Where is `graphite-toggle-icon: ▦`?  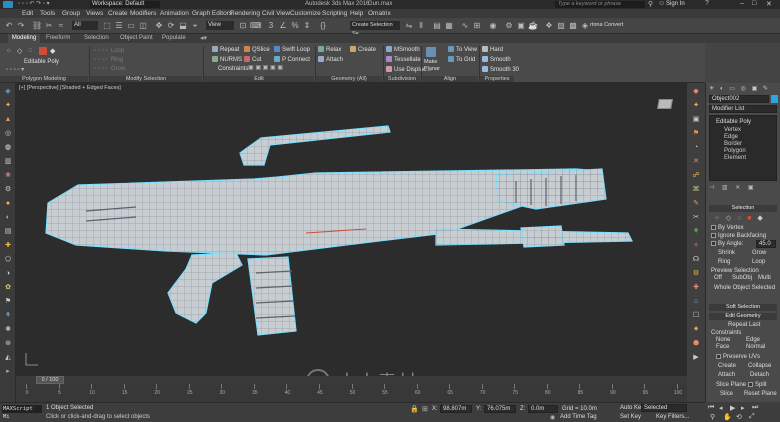 graphite-toggle-icon: ▦ is located at coordinates (449, 26).